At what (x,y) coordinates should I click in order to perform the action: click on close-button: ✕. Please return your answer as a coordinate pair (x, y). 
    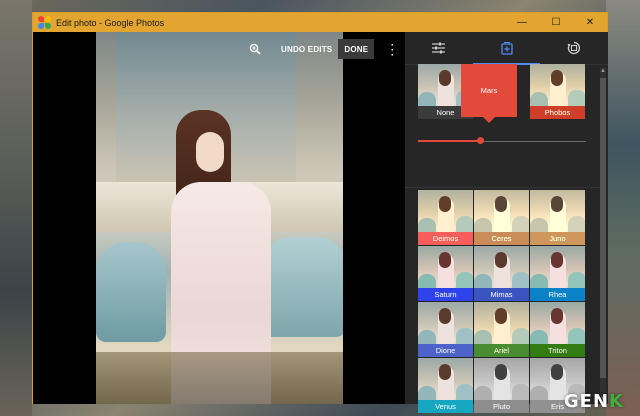
    Looking at the image, I should click on (590, 22).